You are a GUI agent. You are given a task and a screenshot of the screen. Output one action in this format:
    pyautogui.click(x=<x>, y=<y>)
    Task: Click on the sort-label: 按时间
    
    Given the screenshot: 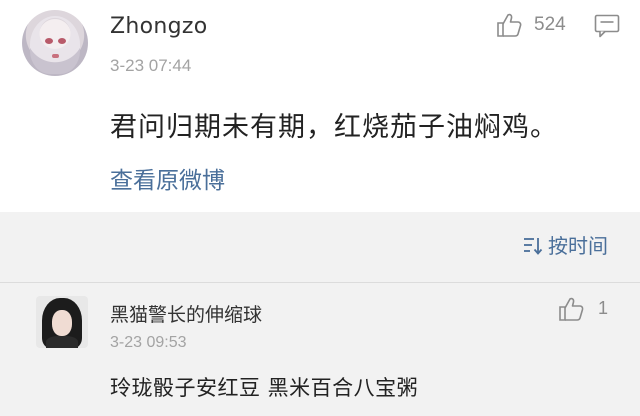 What is the action you would take?
    pyautogui.click(x=578, y=246)
    